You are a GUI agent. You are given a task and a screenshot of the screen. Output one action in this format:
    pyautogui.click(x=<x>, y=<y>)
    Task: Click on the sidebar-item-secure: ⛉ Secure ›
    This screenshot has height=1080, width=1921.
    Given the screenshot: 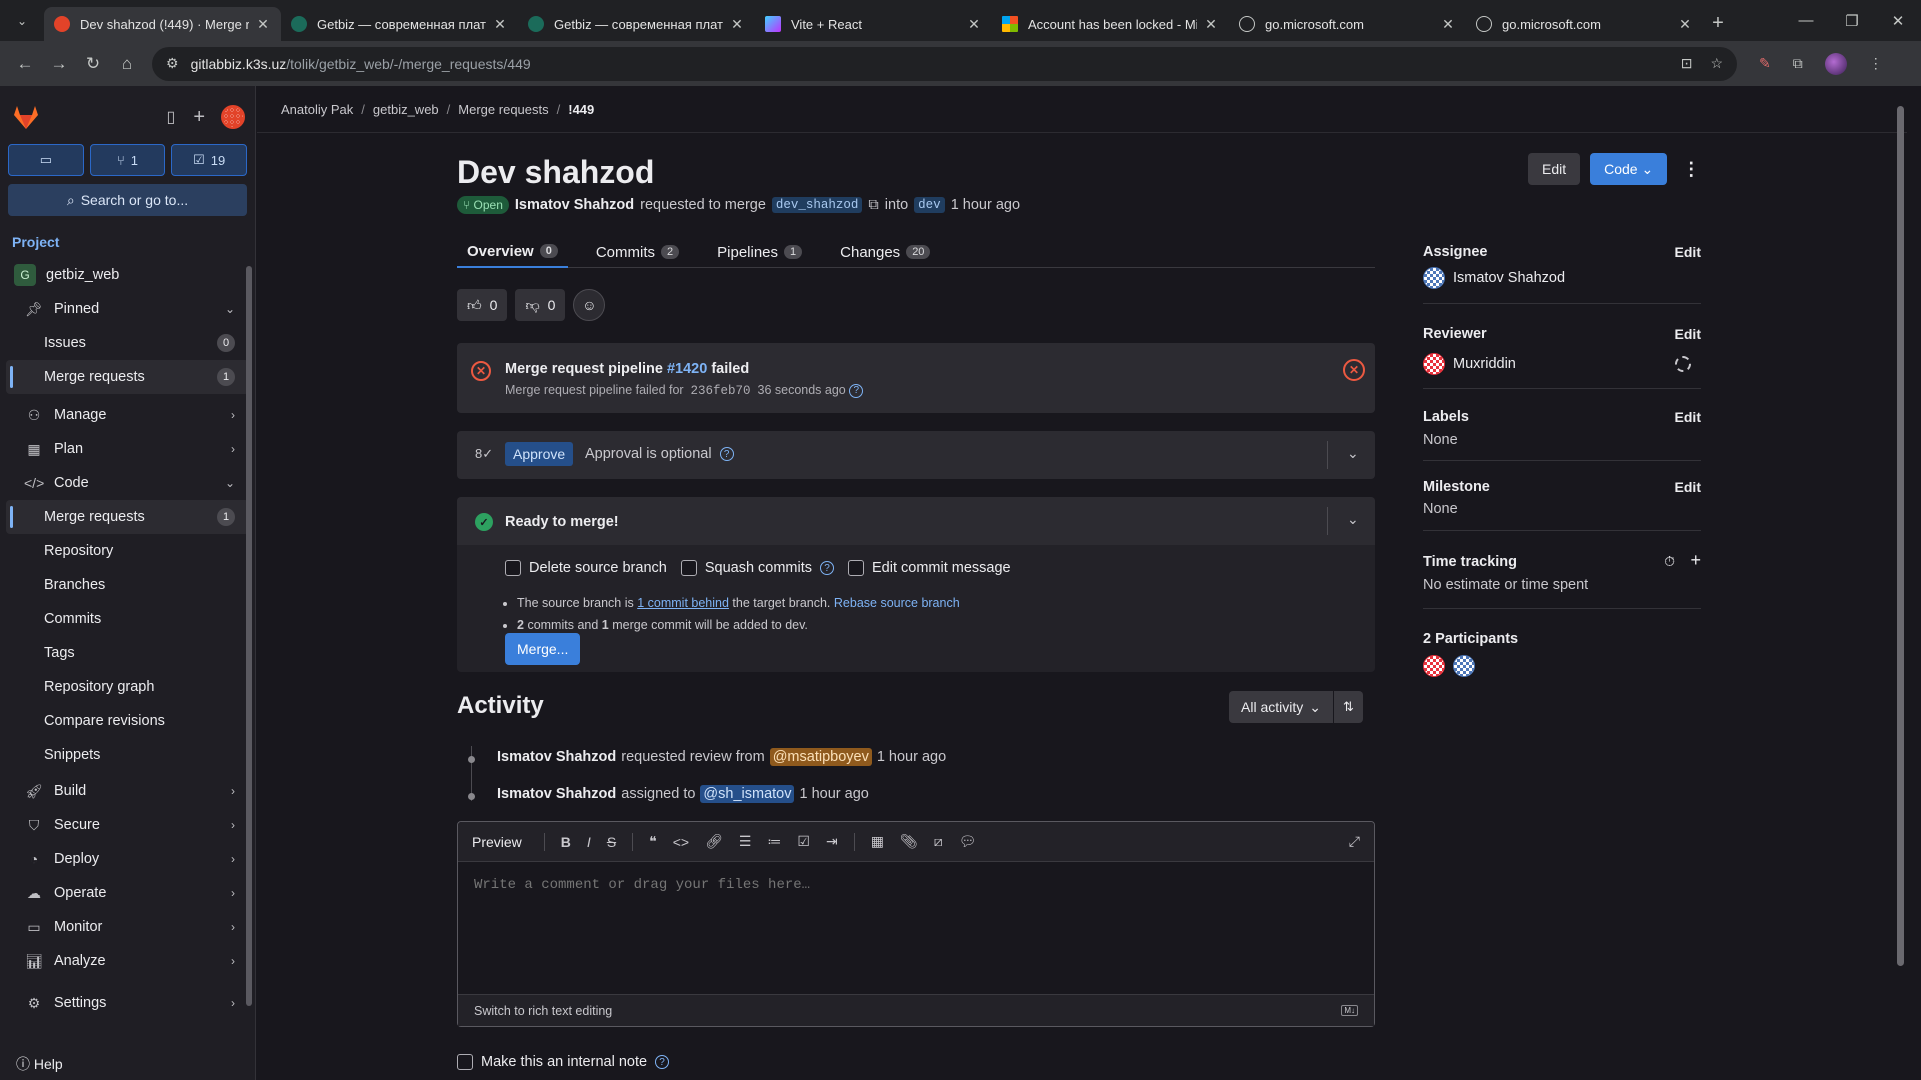 What is the action you would take?
    pyautogui.click(x=127, y=825)
    